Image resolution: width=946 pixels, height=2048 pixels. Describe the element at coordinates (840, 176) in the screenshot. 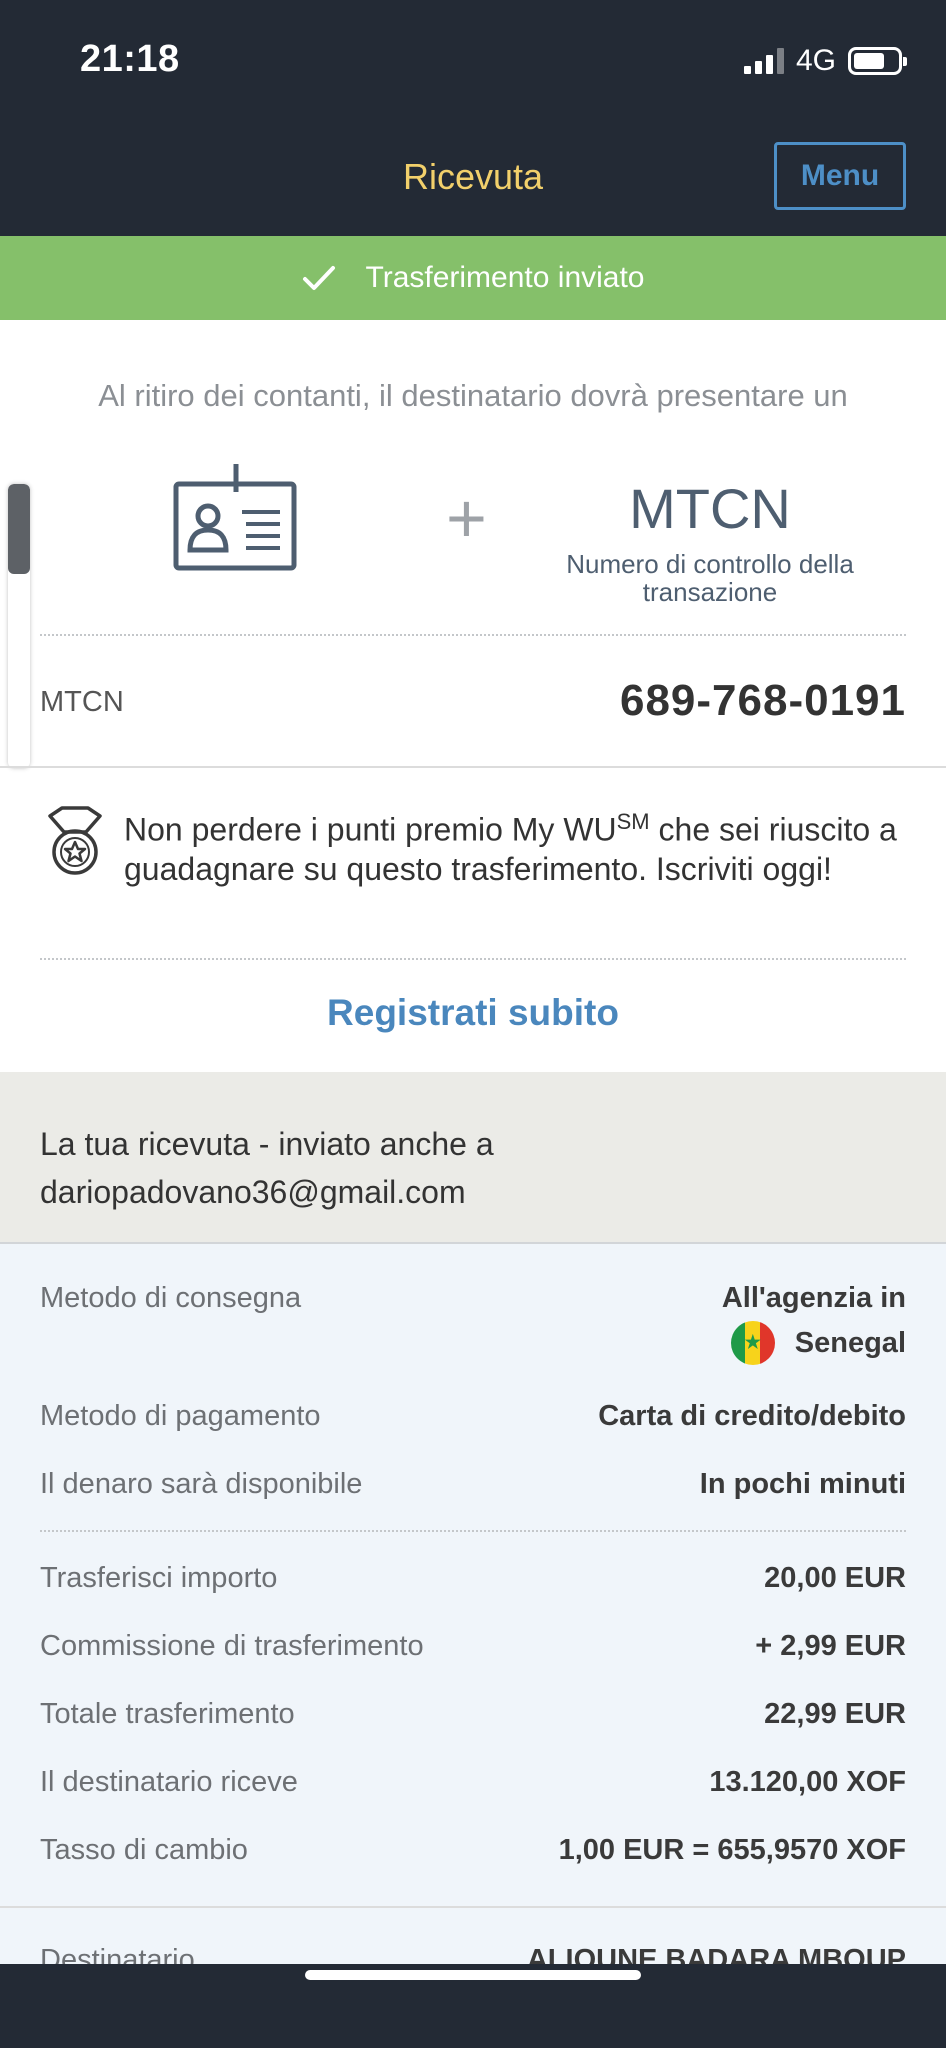

I see `menu-button: Menu` at that location.